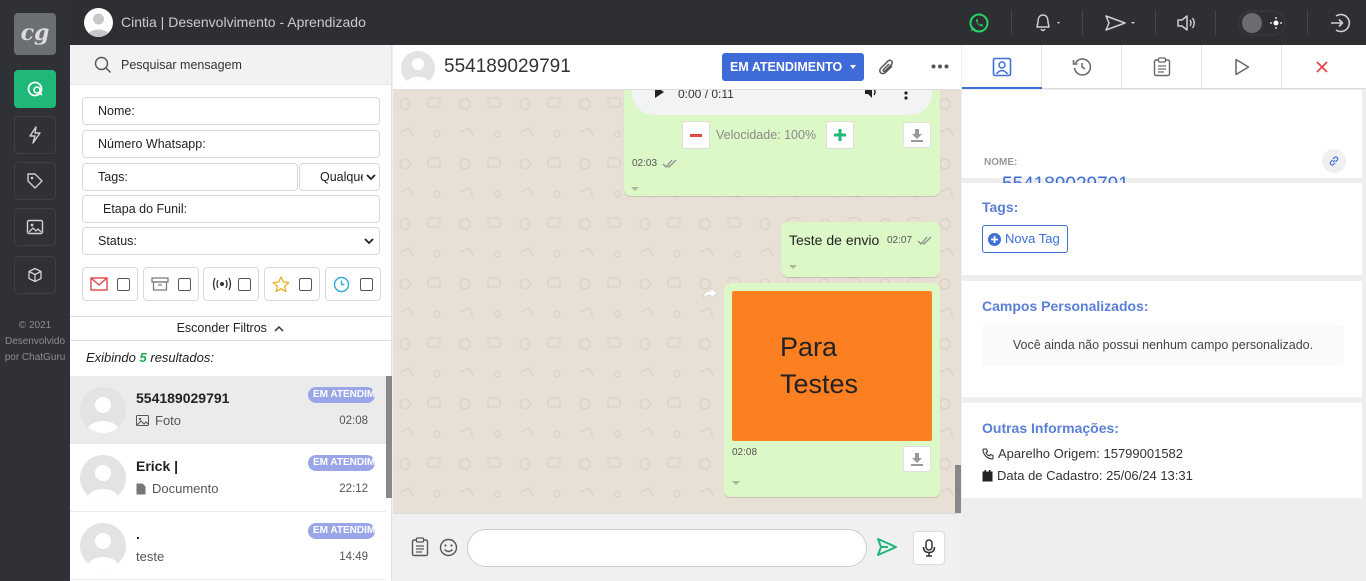  Describe the element at coordinates (1334, 161) in the screenshot. I see `link-icon` at that location.